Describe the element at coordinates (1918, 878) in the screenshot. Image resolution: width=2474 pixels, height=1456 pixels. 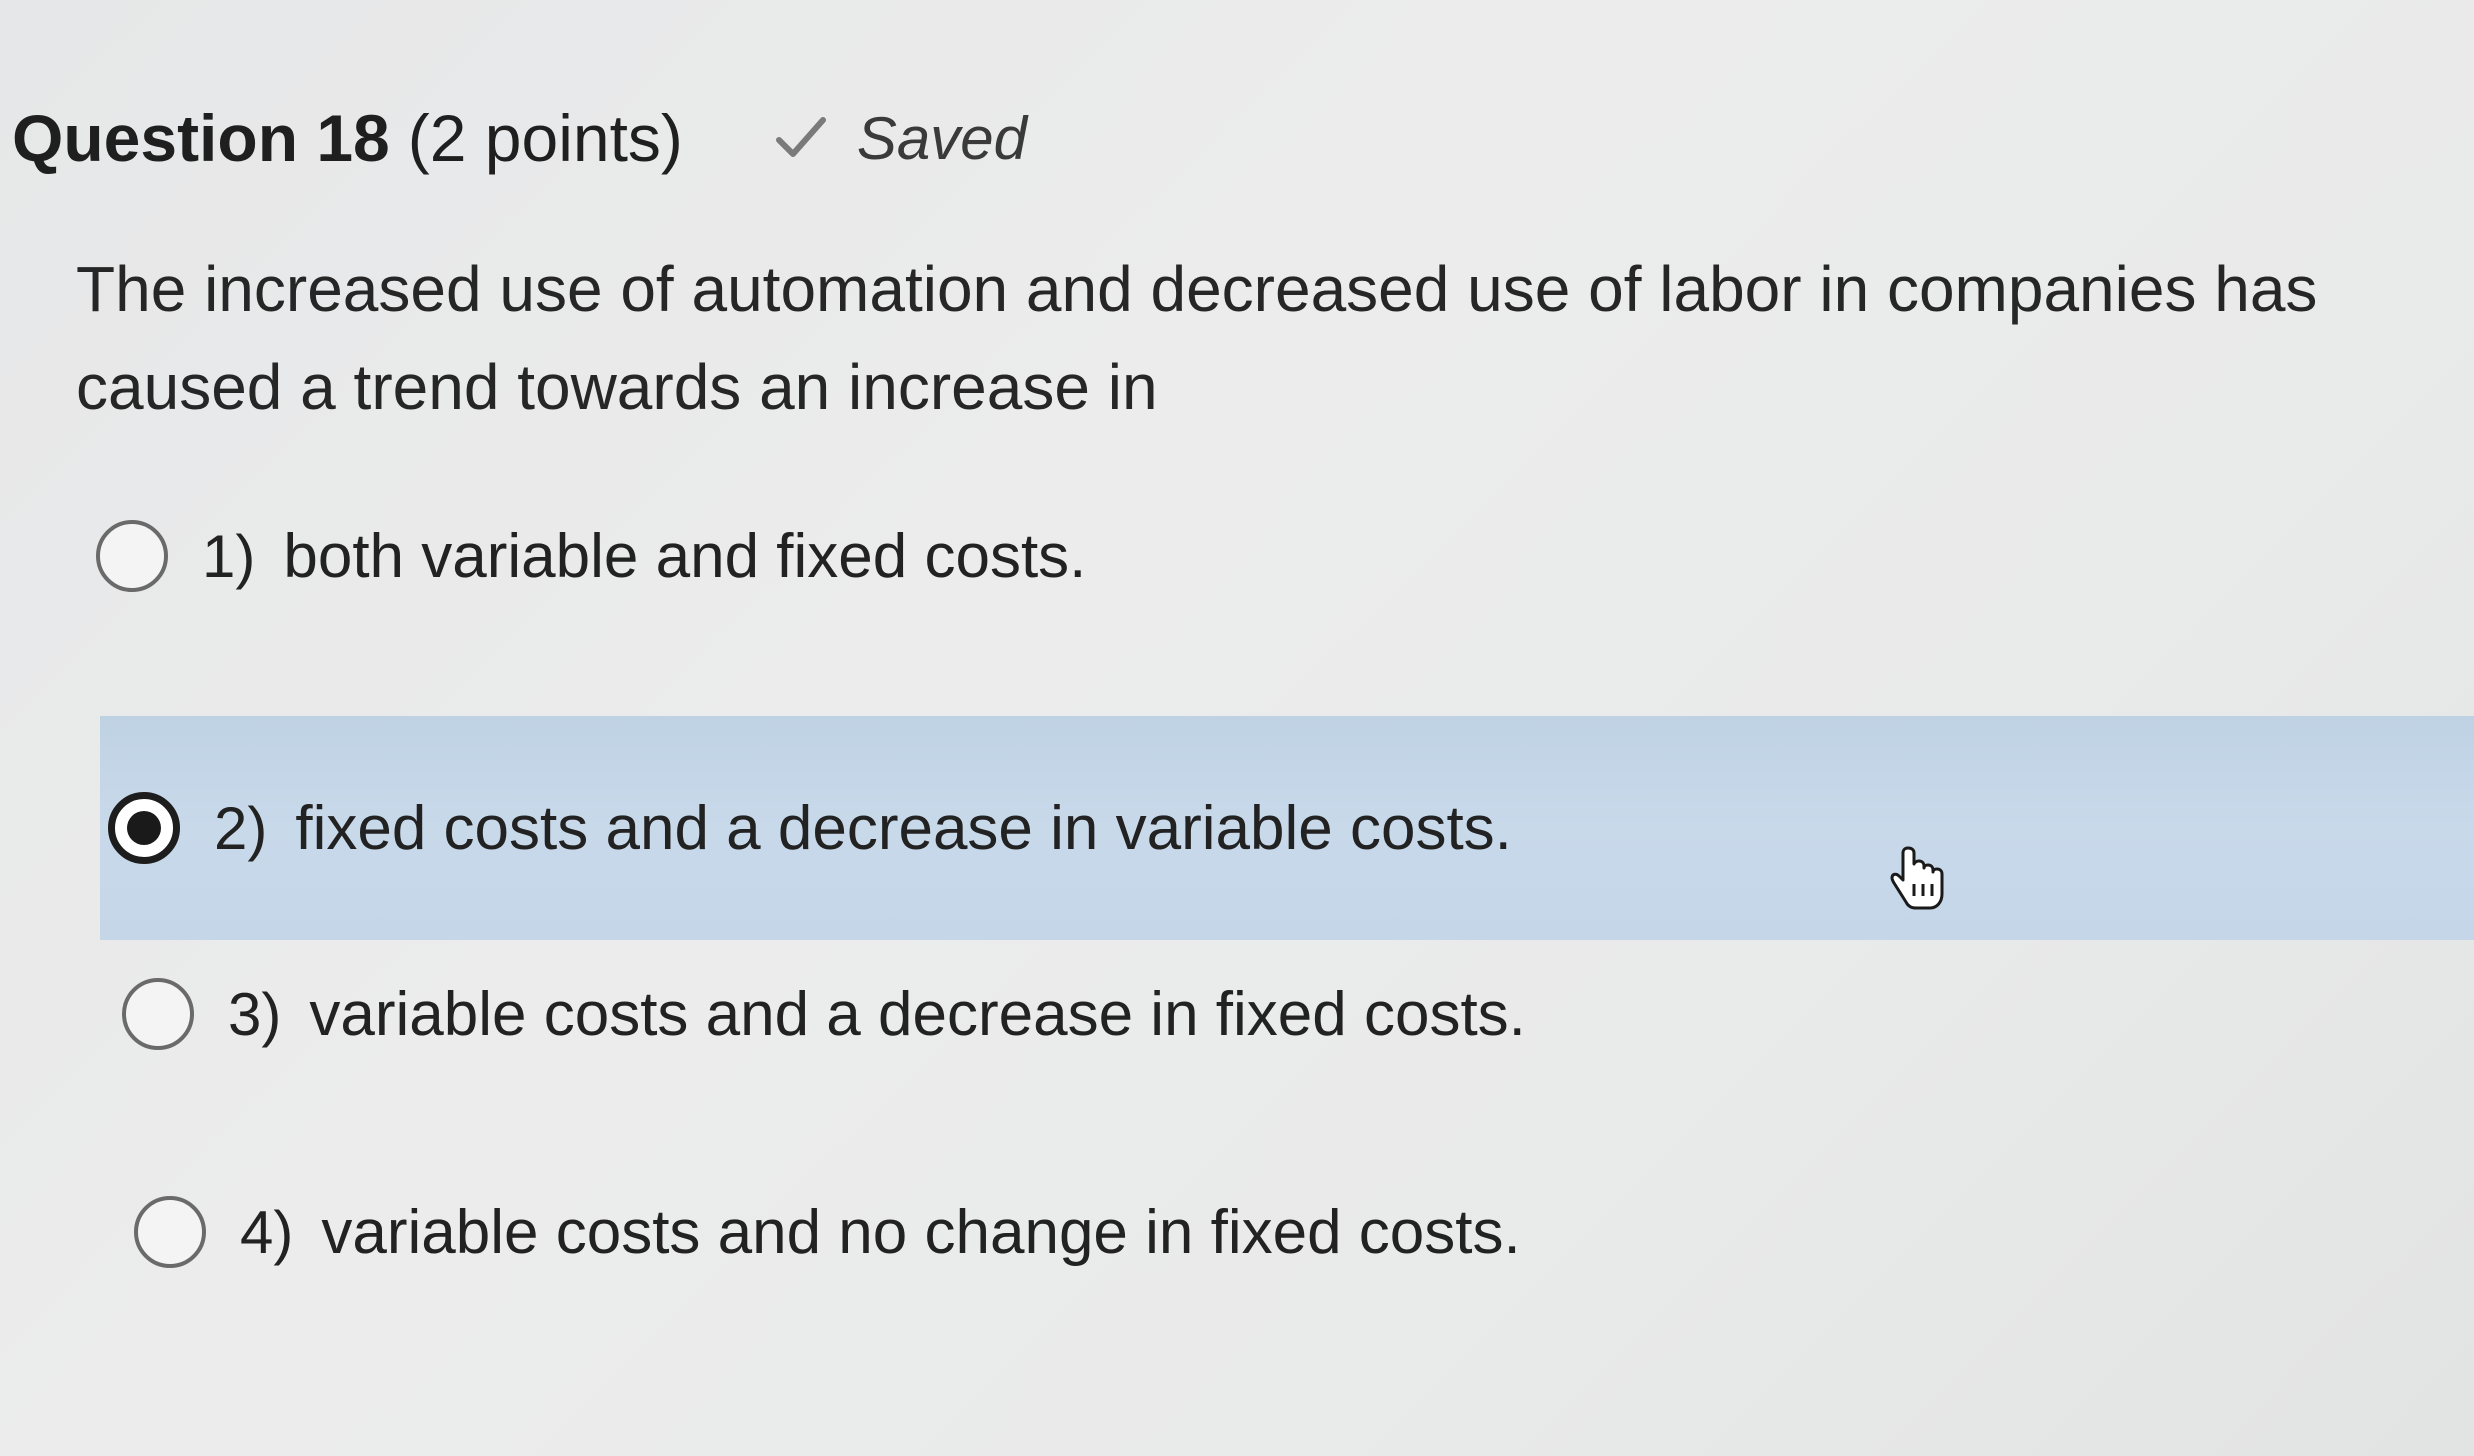
I see `hand-pointer-icon` at that location.